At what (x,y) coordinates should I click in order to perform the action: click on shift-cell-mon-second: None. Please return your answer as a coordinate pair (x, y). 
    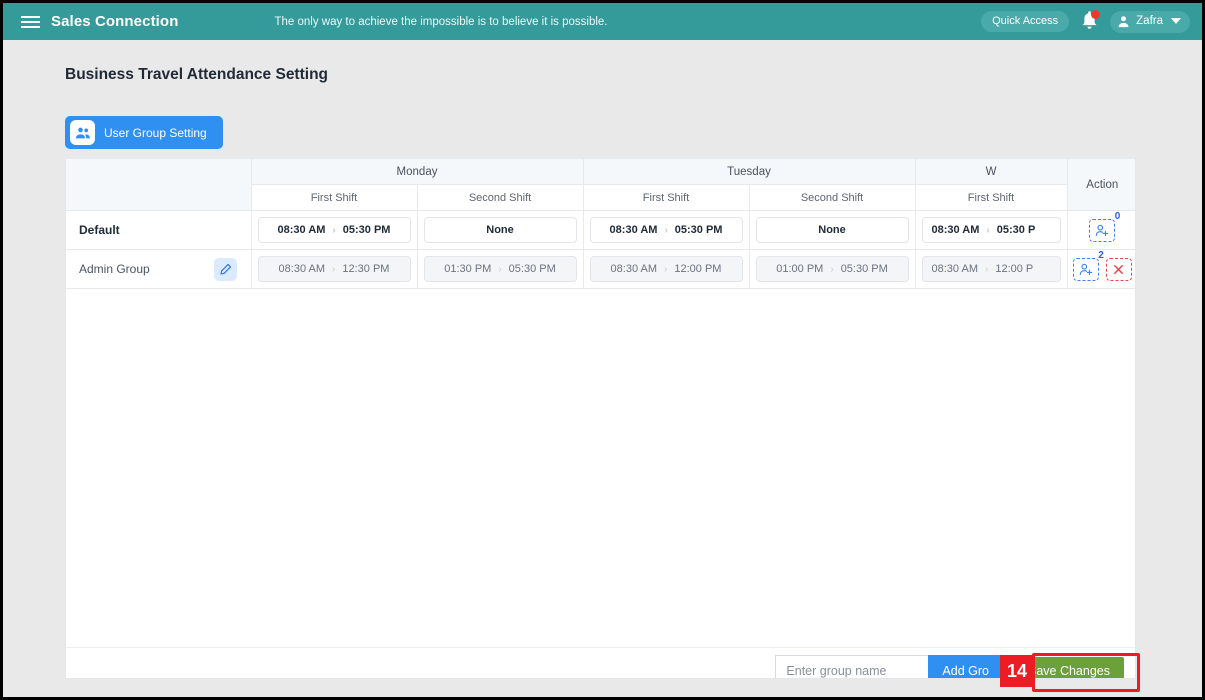
    Looking at the image, I should click on (500, 230).